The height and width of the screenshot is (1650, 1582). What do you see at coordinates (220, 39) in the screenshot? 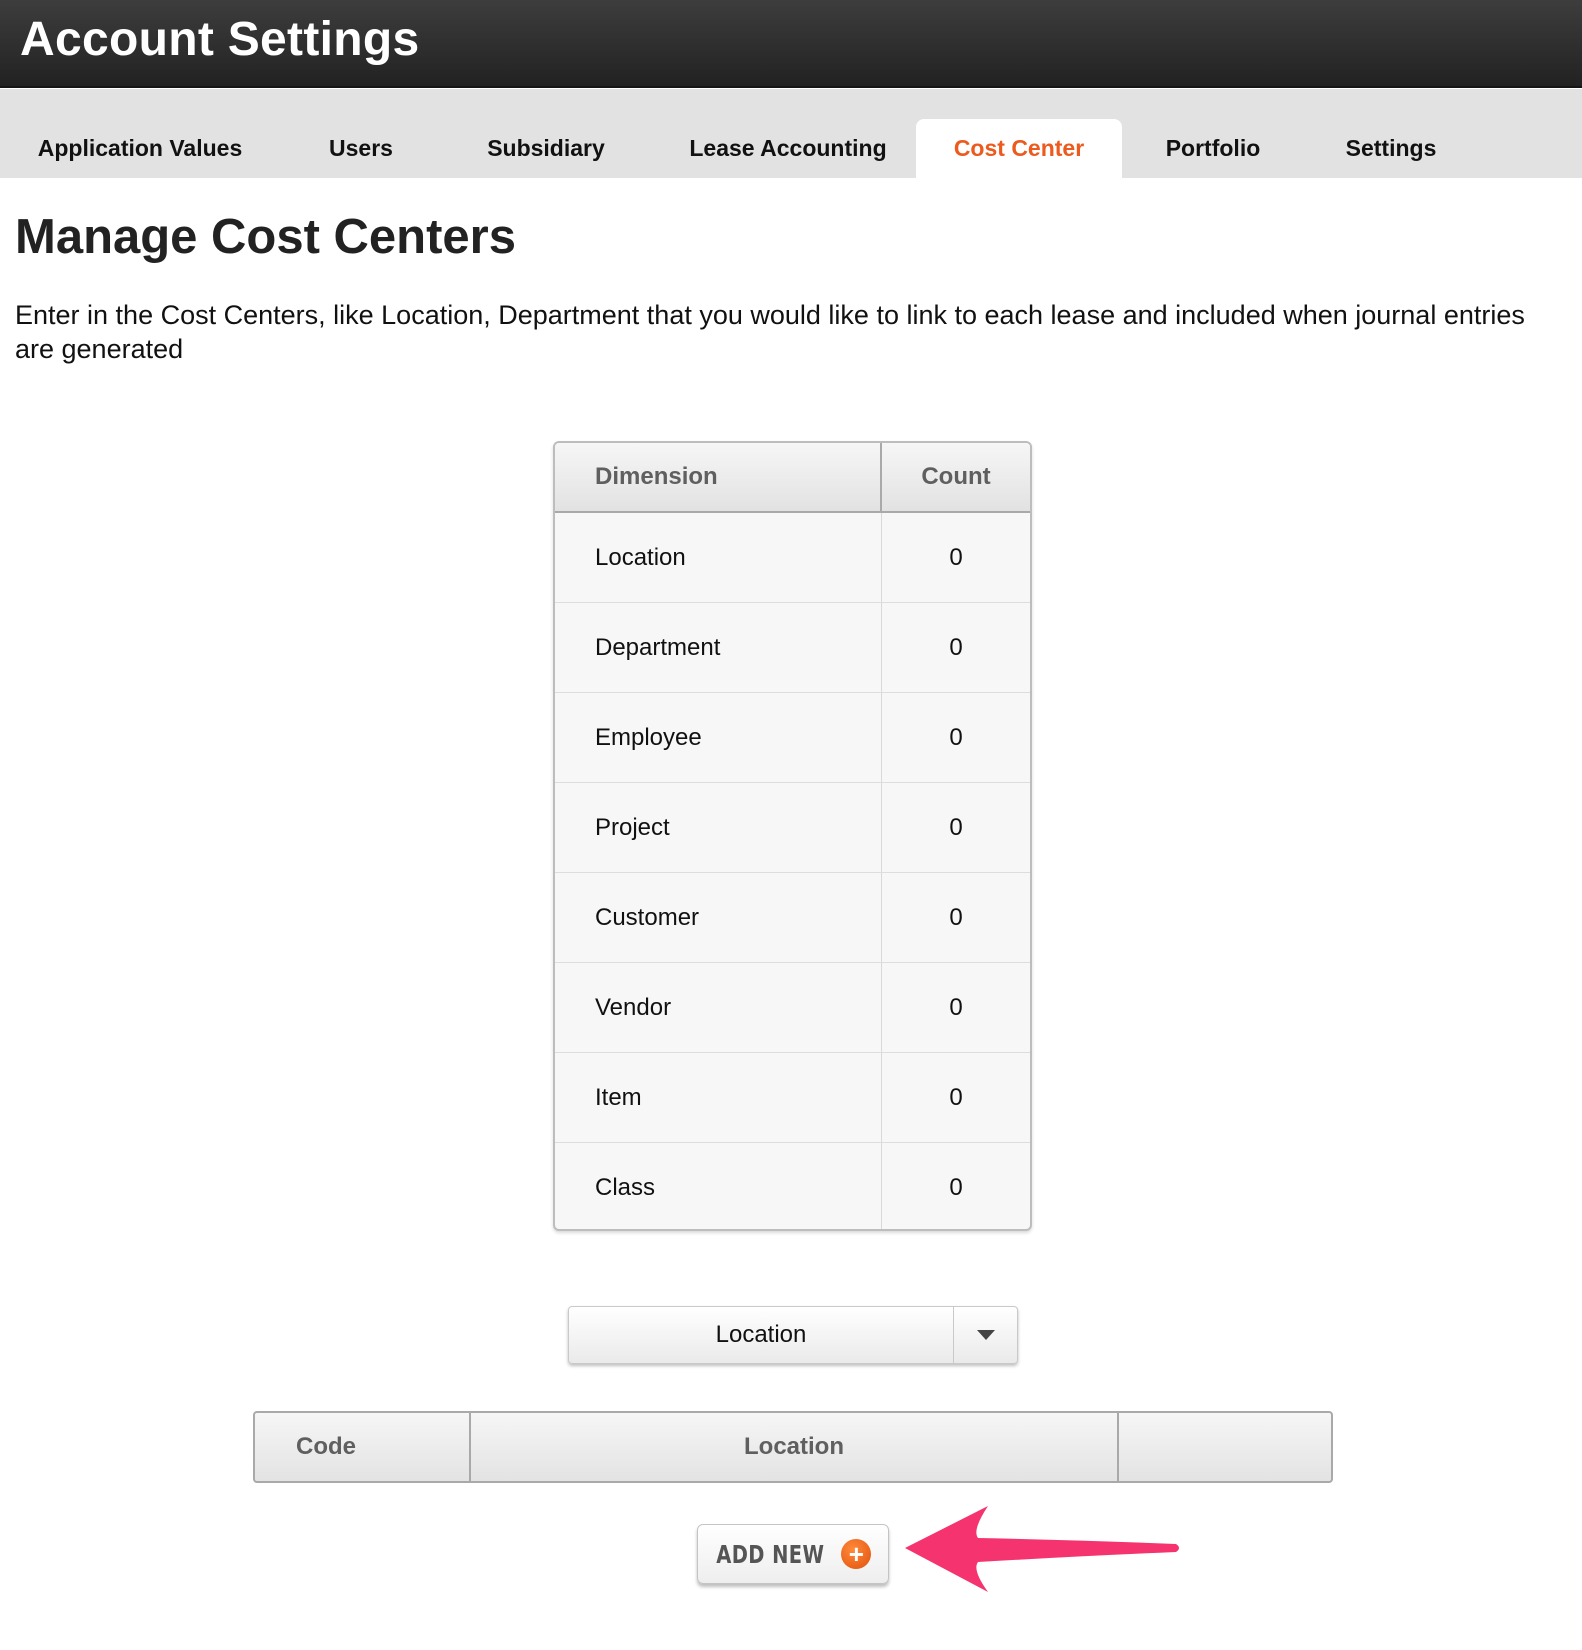
I see `app-title: Account Settings` at bounding box center [220, 39].